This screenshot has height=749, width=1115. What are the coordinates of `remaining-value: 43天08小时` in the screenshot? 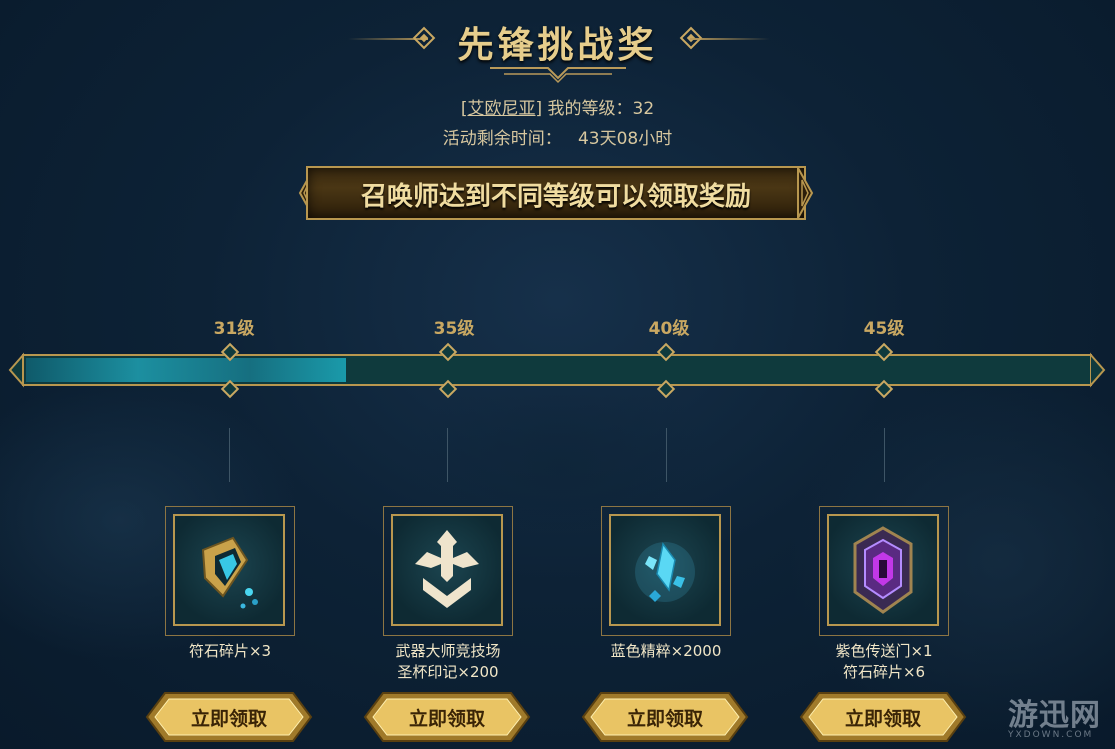 It's located at (625, 139).